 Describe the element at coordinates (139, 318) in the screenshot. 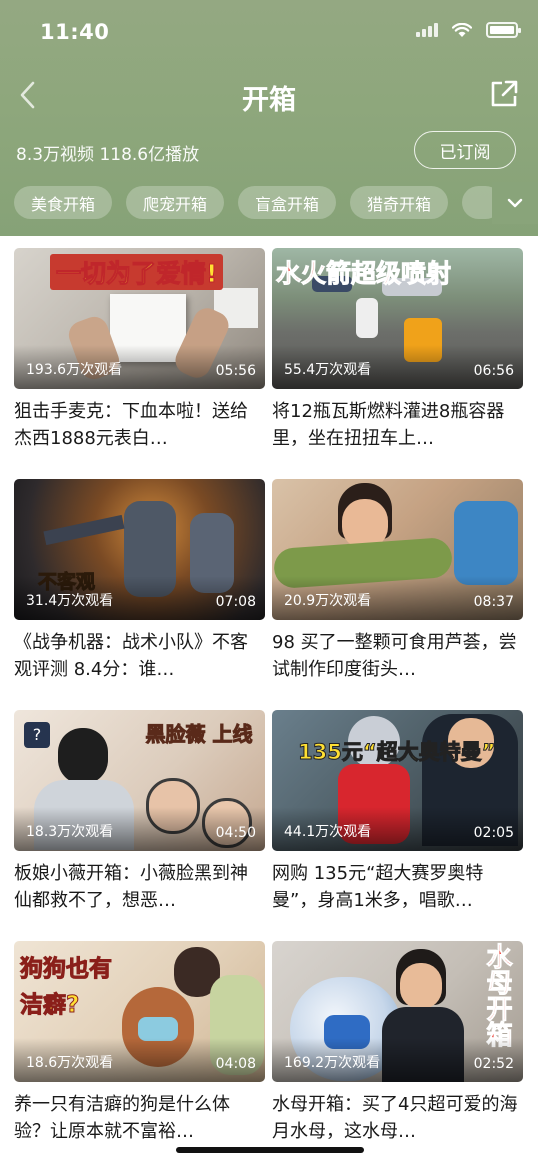

I see `video-thumbnail: 一切为了爱情! 193.6万次观看 05:56` at that location.